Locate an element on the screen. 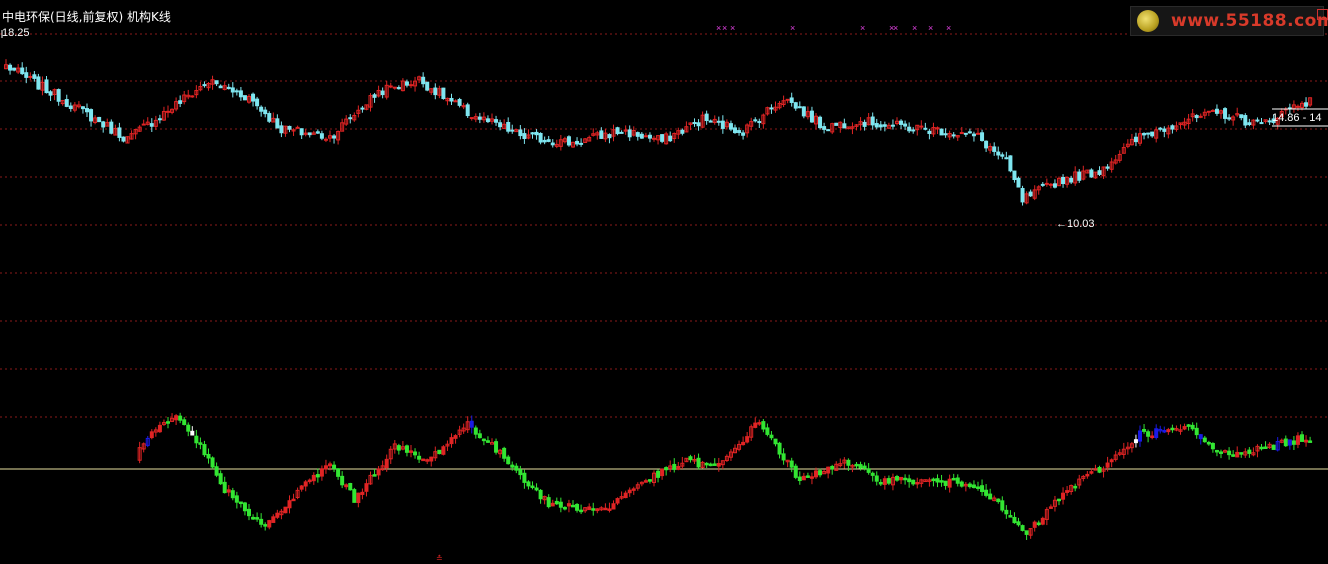  signal-marker: × is located at coordinates (914, 28).